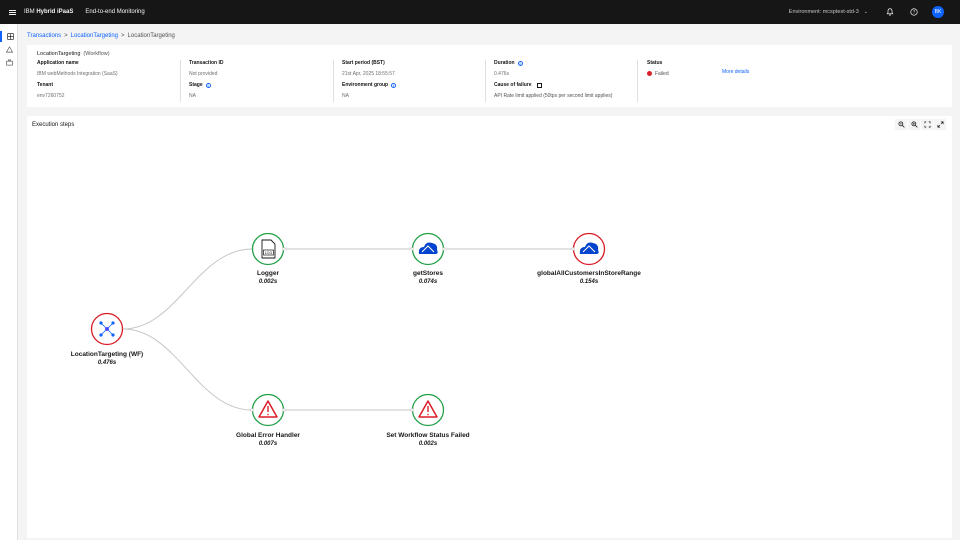  What do you see at coordinates (427, 410) in the screenshot?
I see `node-set-workflow-status-failed` at bounding box center [427, 410].